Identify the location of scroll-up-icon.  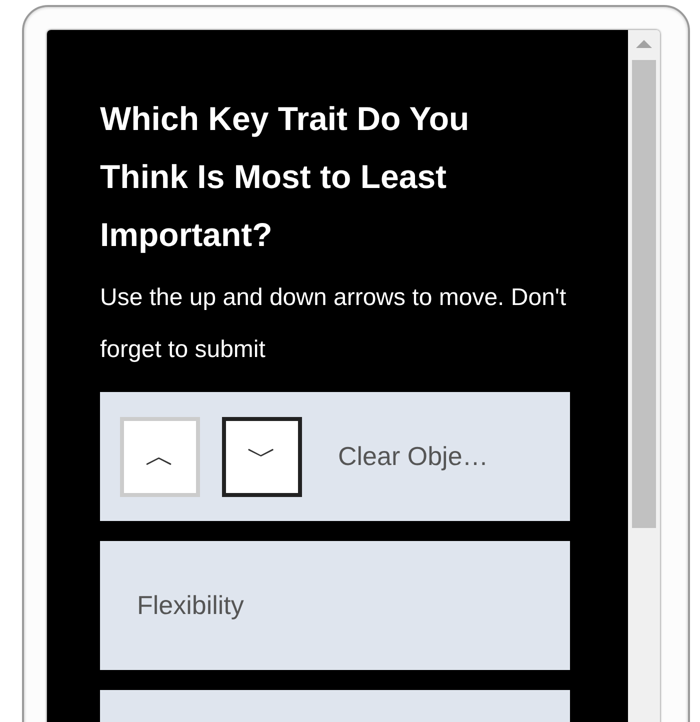
(644, 44).